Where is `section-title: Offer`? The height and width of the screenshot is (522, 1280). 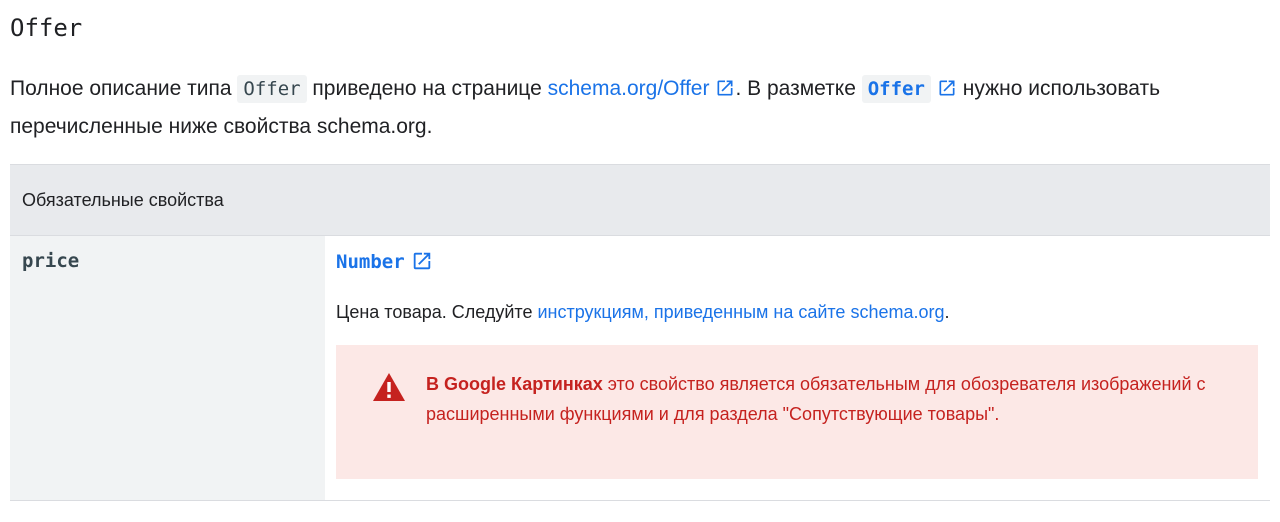 section-title: Offer is located at coordinates (46, 28).